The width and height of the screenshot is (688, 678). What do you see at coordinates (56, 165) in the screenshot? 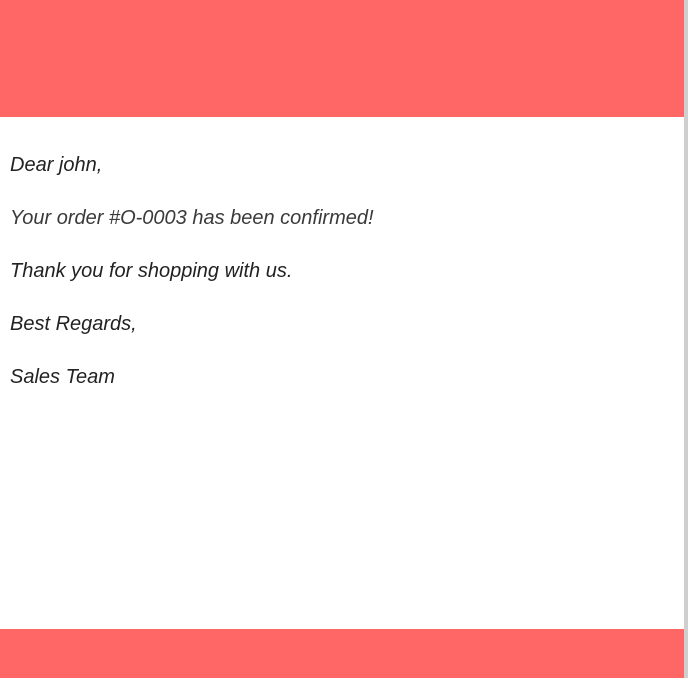
I see `greeting-text: Dear john,` at bounding box center [56, 165].